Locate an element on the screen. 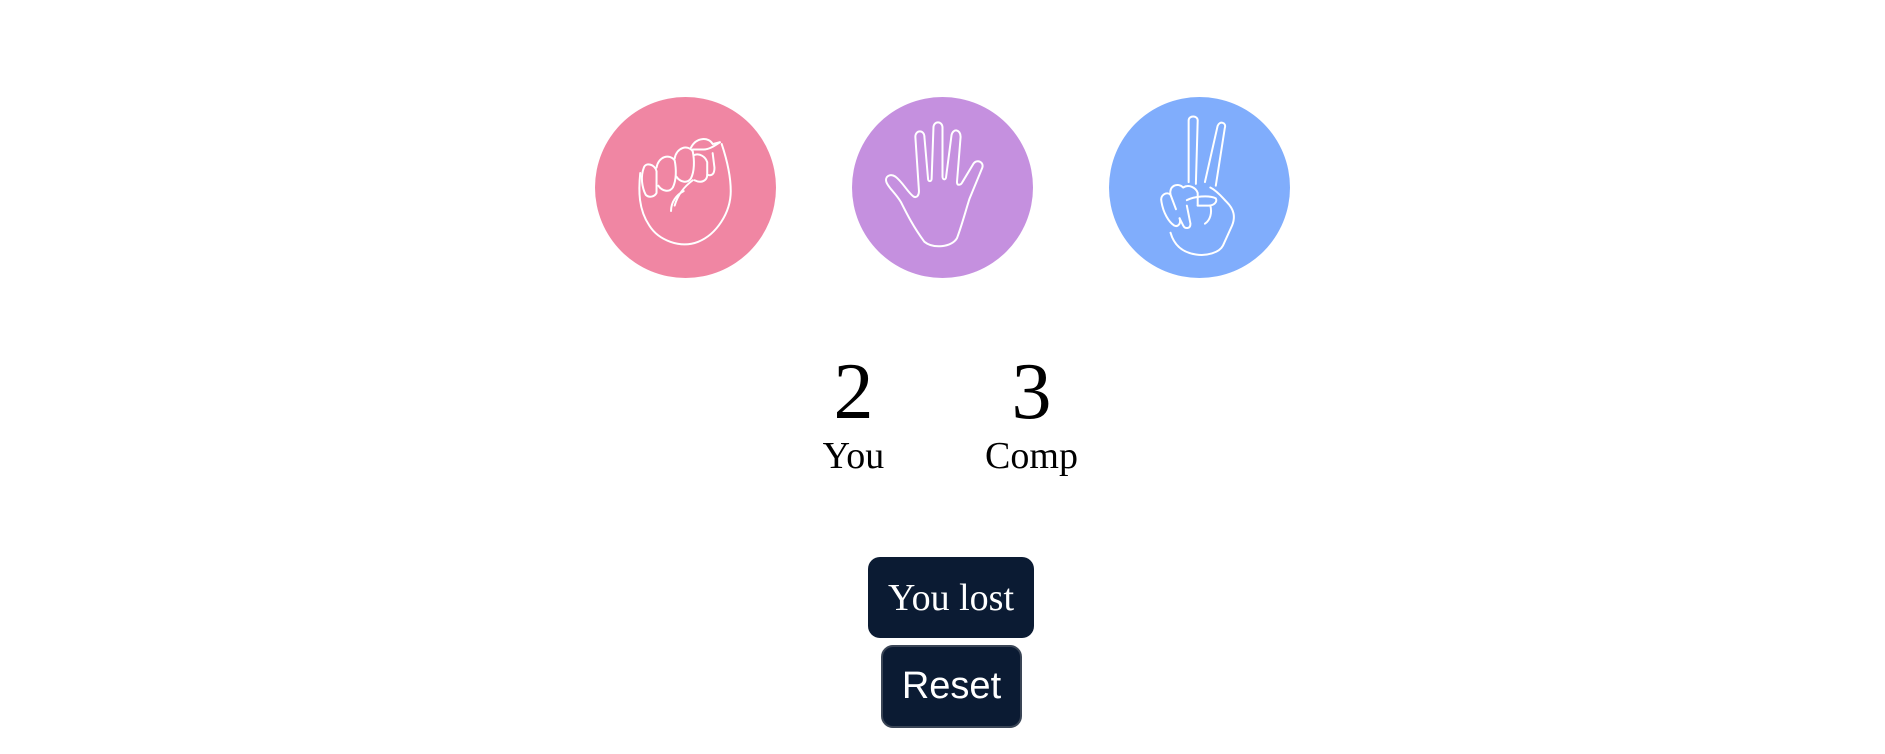 Image resolution: width=1885 pixels, height=754 pixels. rock-button is located at coordinates (685, 187).